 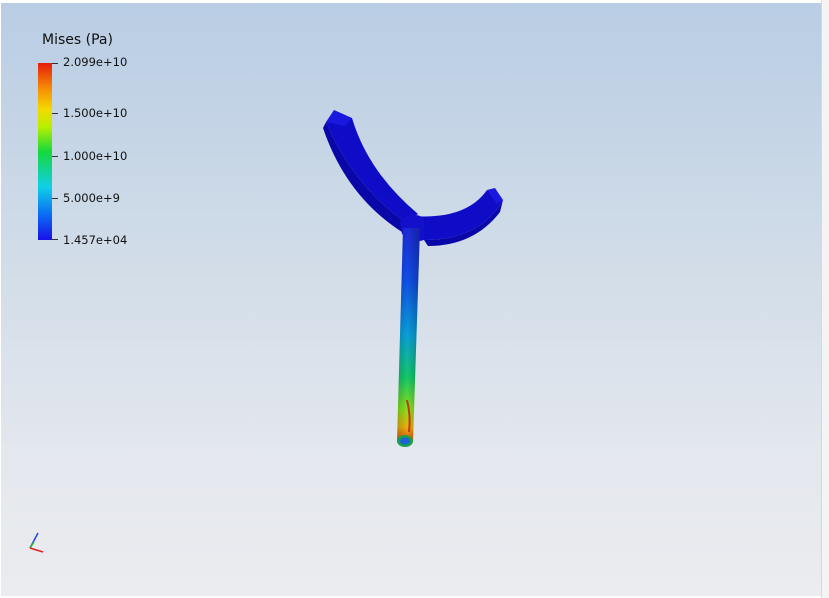 I want to click on fork-stem, so click(x=408, y=335).